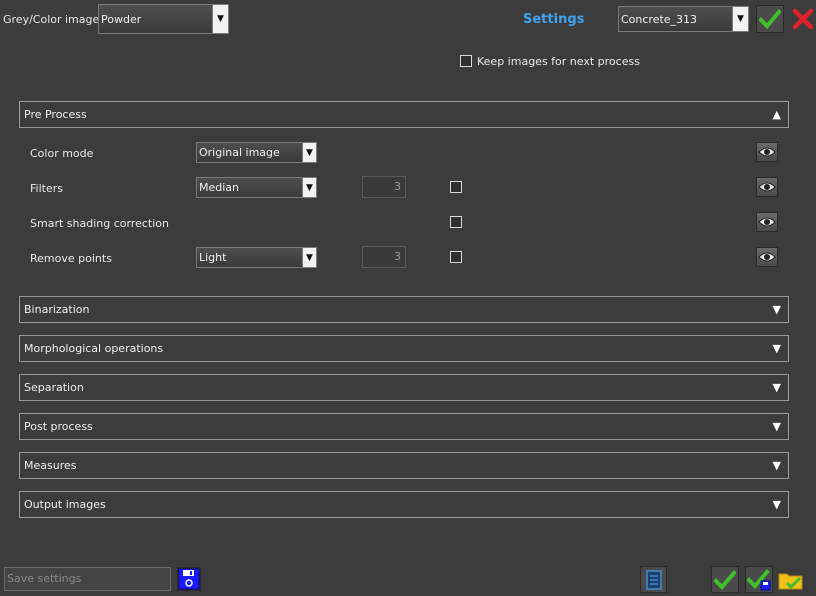  Describe the element at coordinates (163, 19) in the screenshot. I see `grey-color-dropdown: Powder ▼` at that location.